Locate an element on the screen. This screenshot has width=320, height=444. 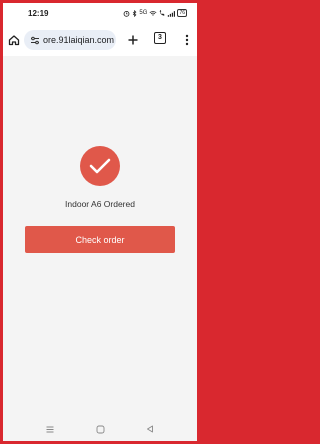
home-icon is located at coordinates (14, 40).